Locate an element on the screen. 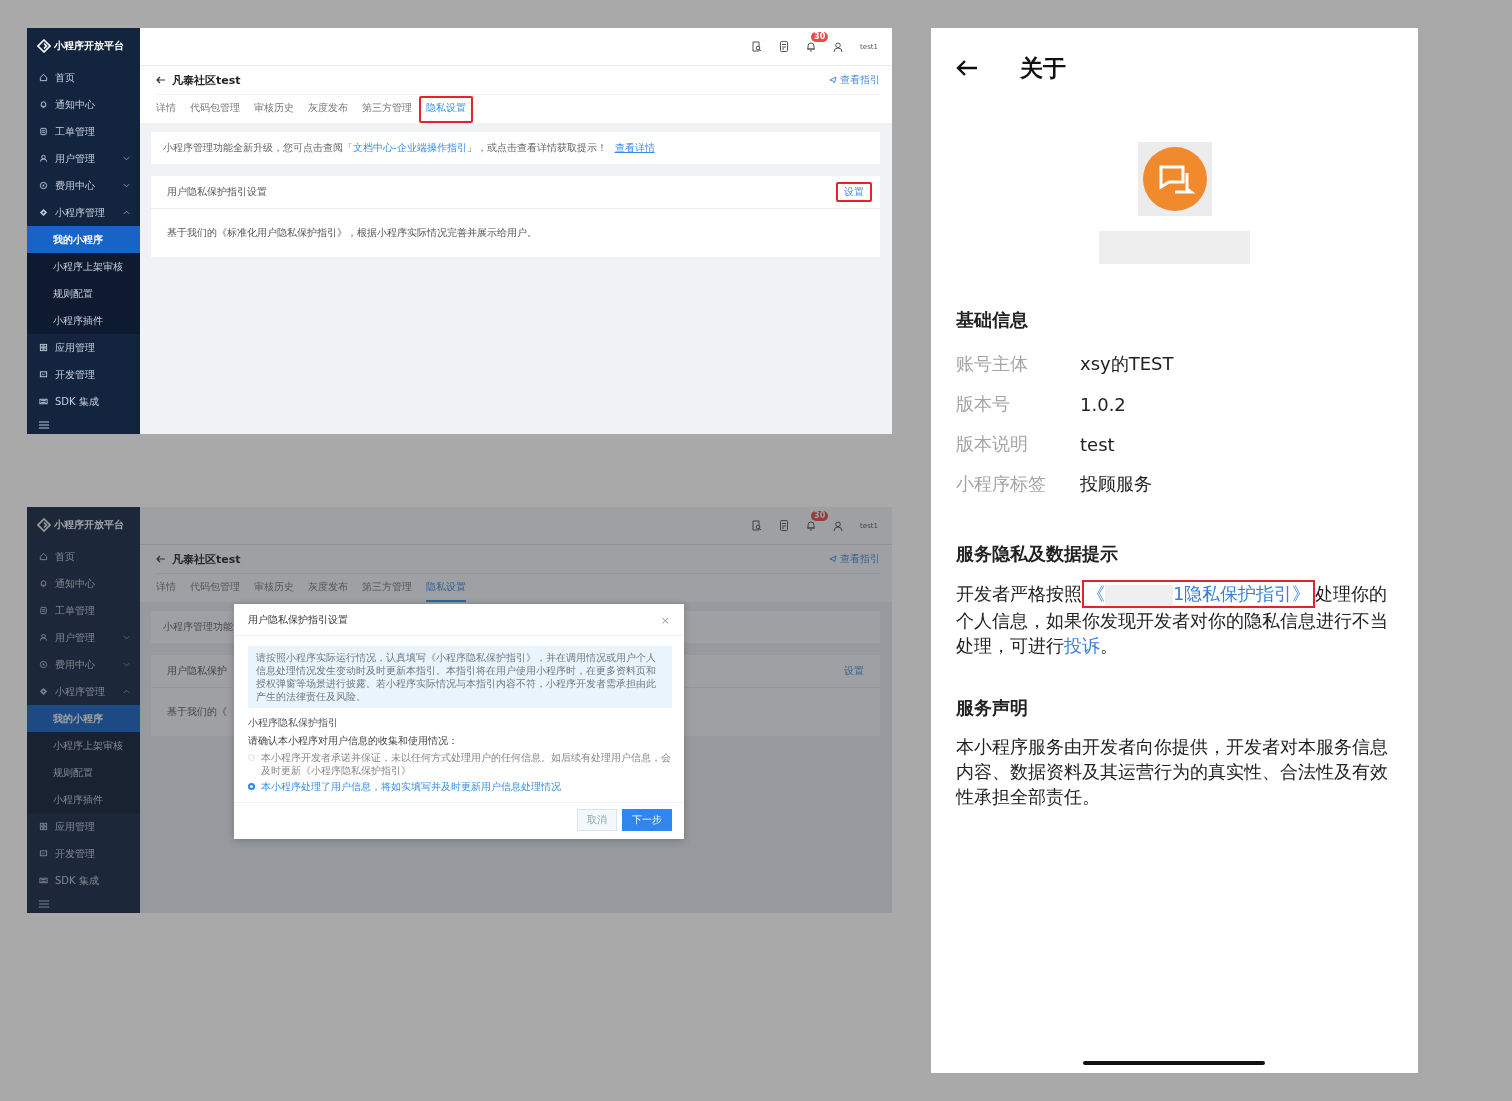  info-value: test is located at coordinates (1097, 444).